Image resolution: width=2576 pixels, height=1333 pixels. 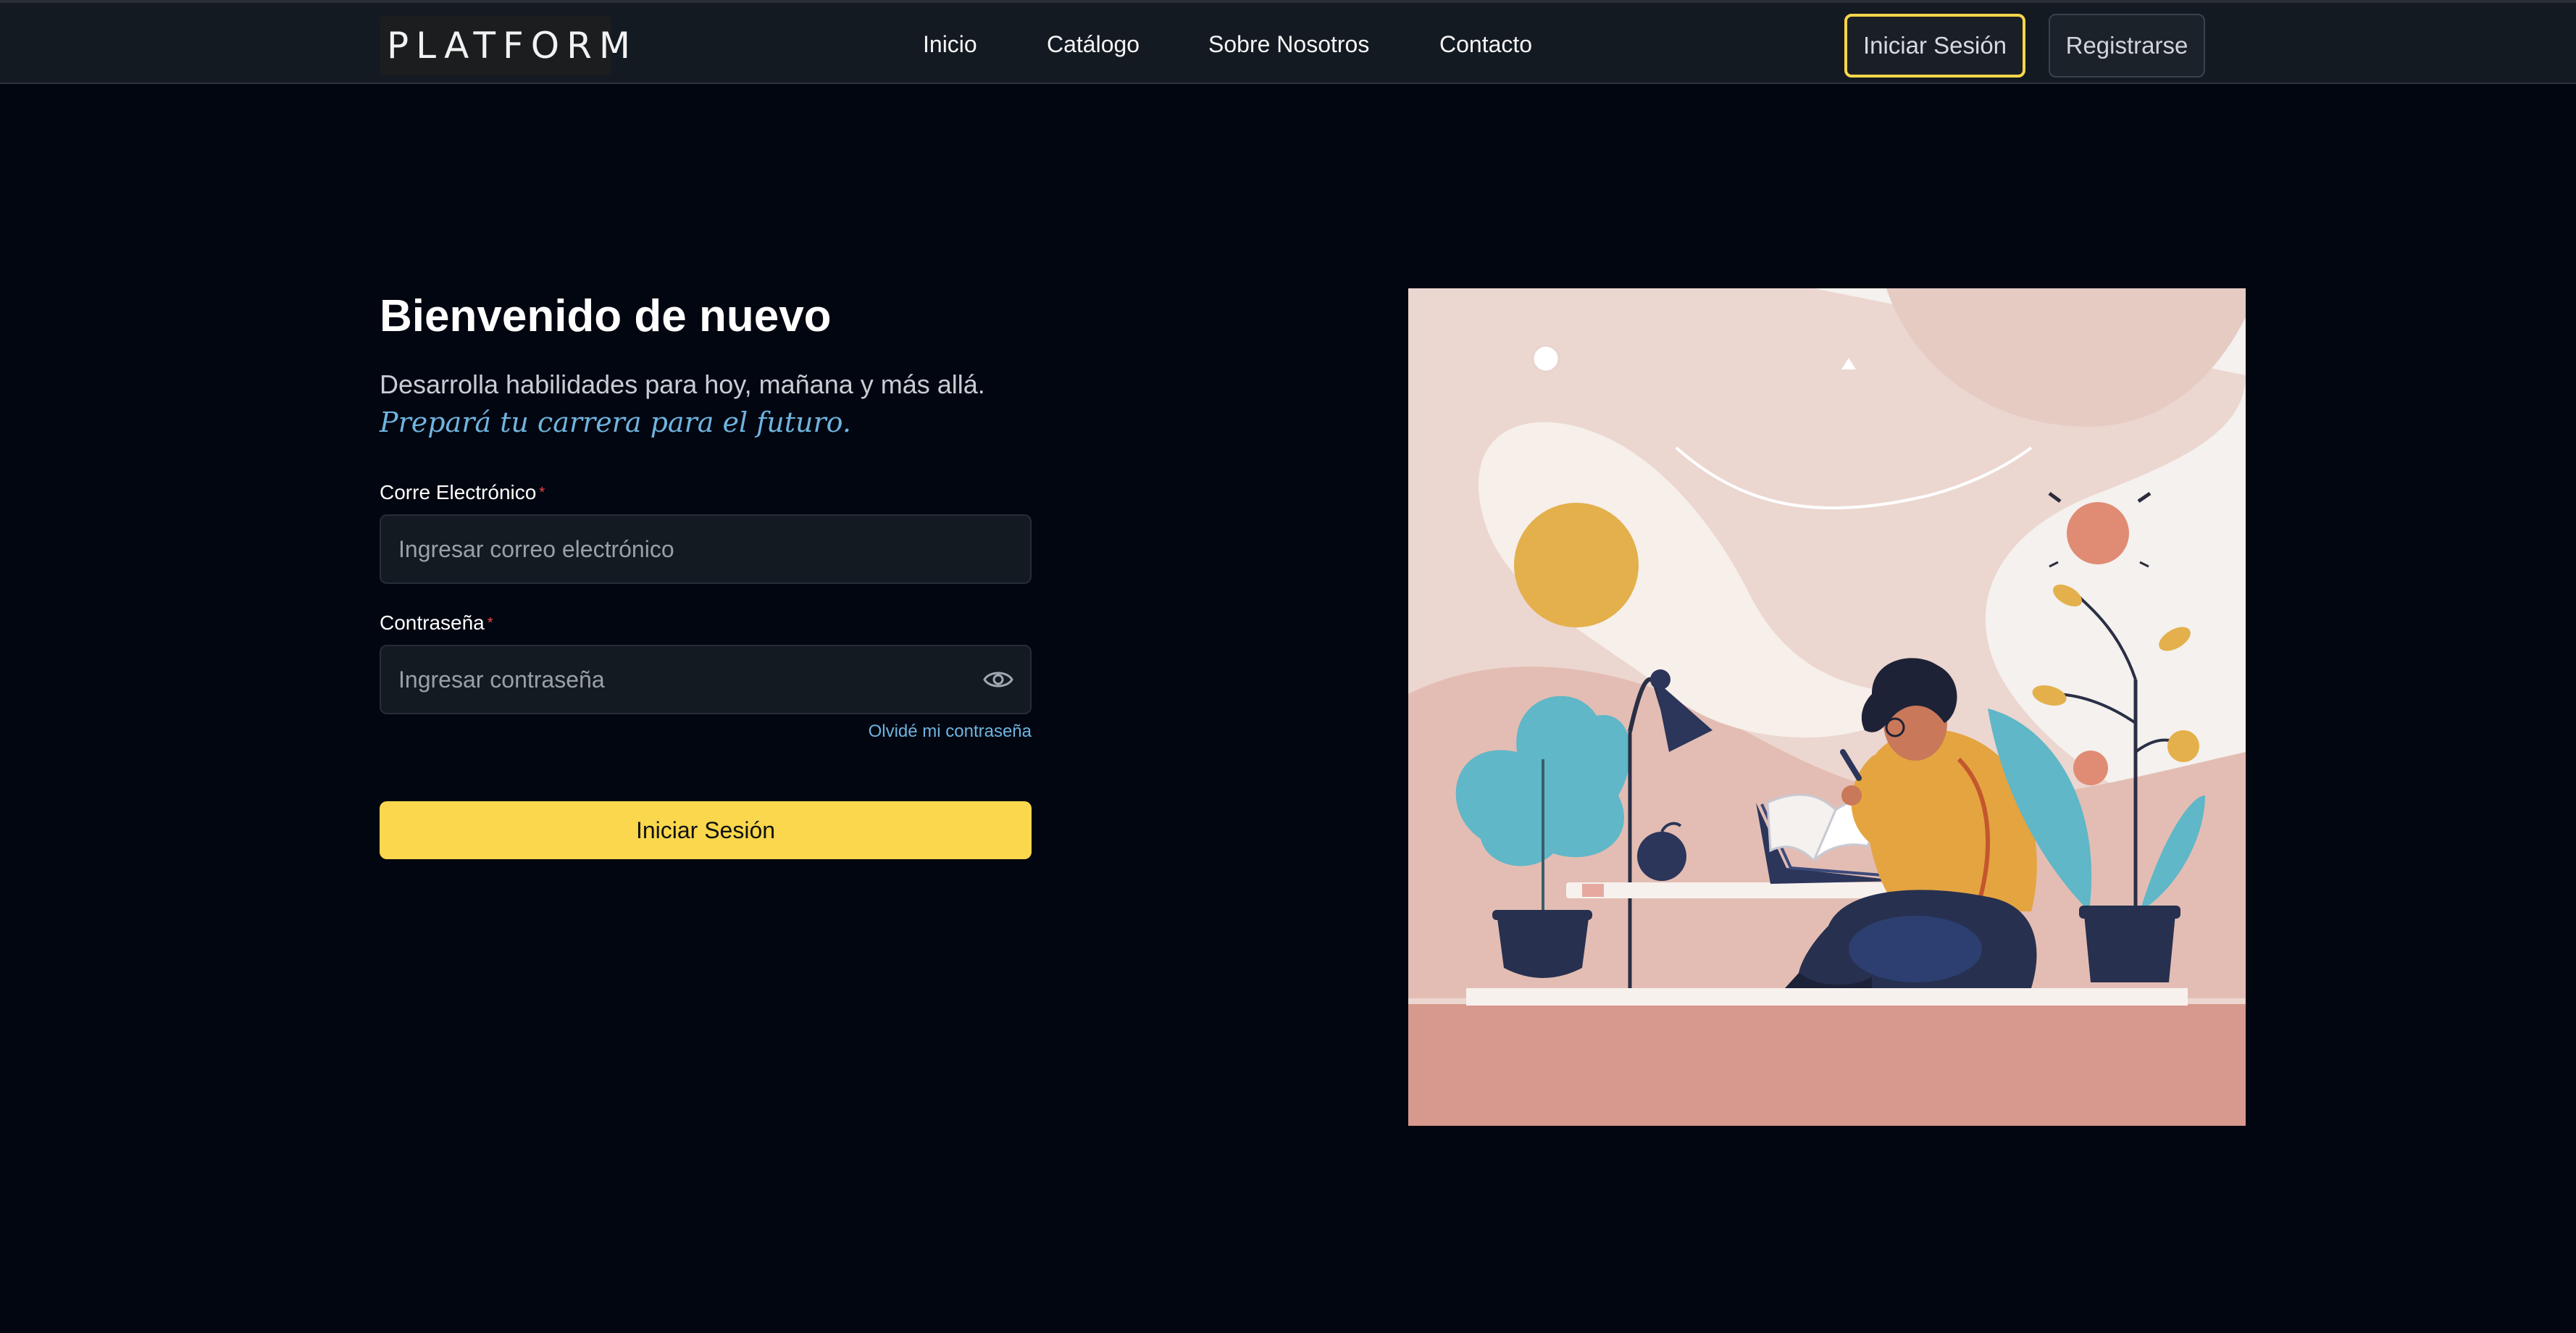 I want to click on page-title: Bienvenido de nuevo, so click(x=606, y=316).